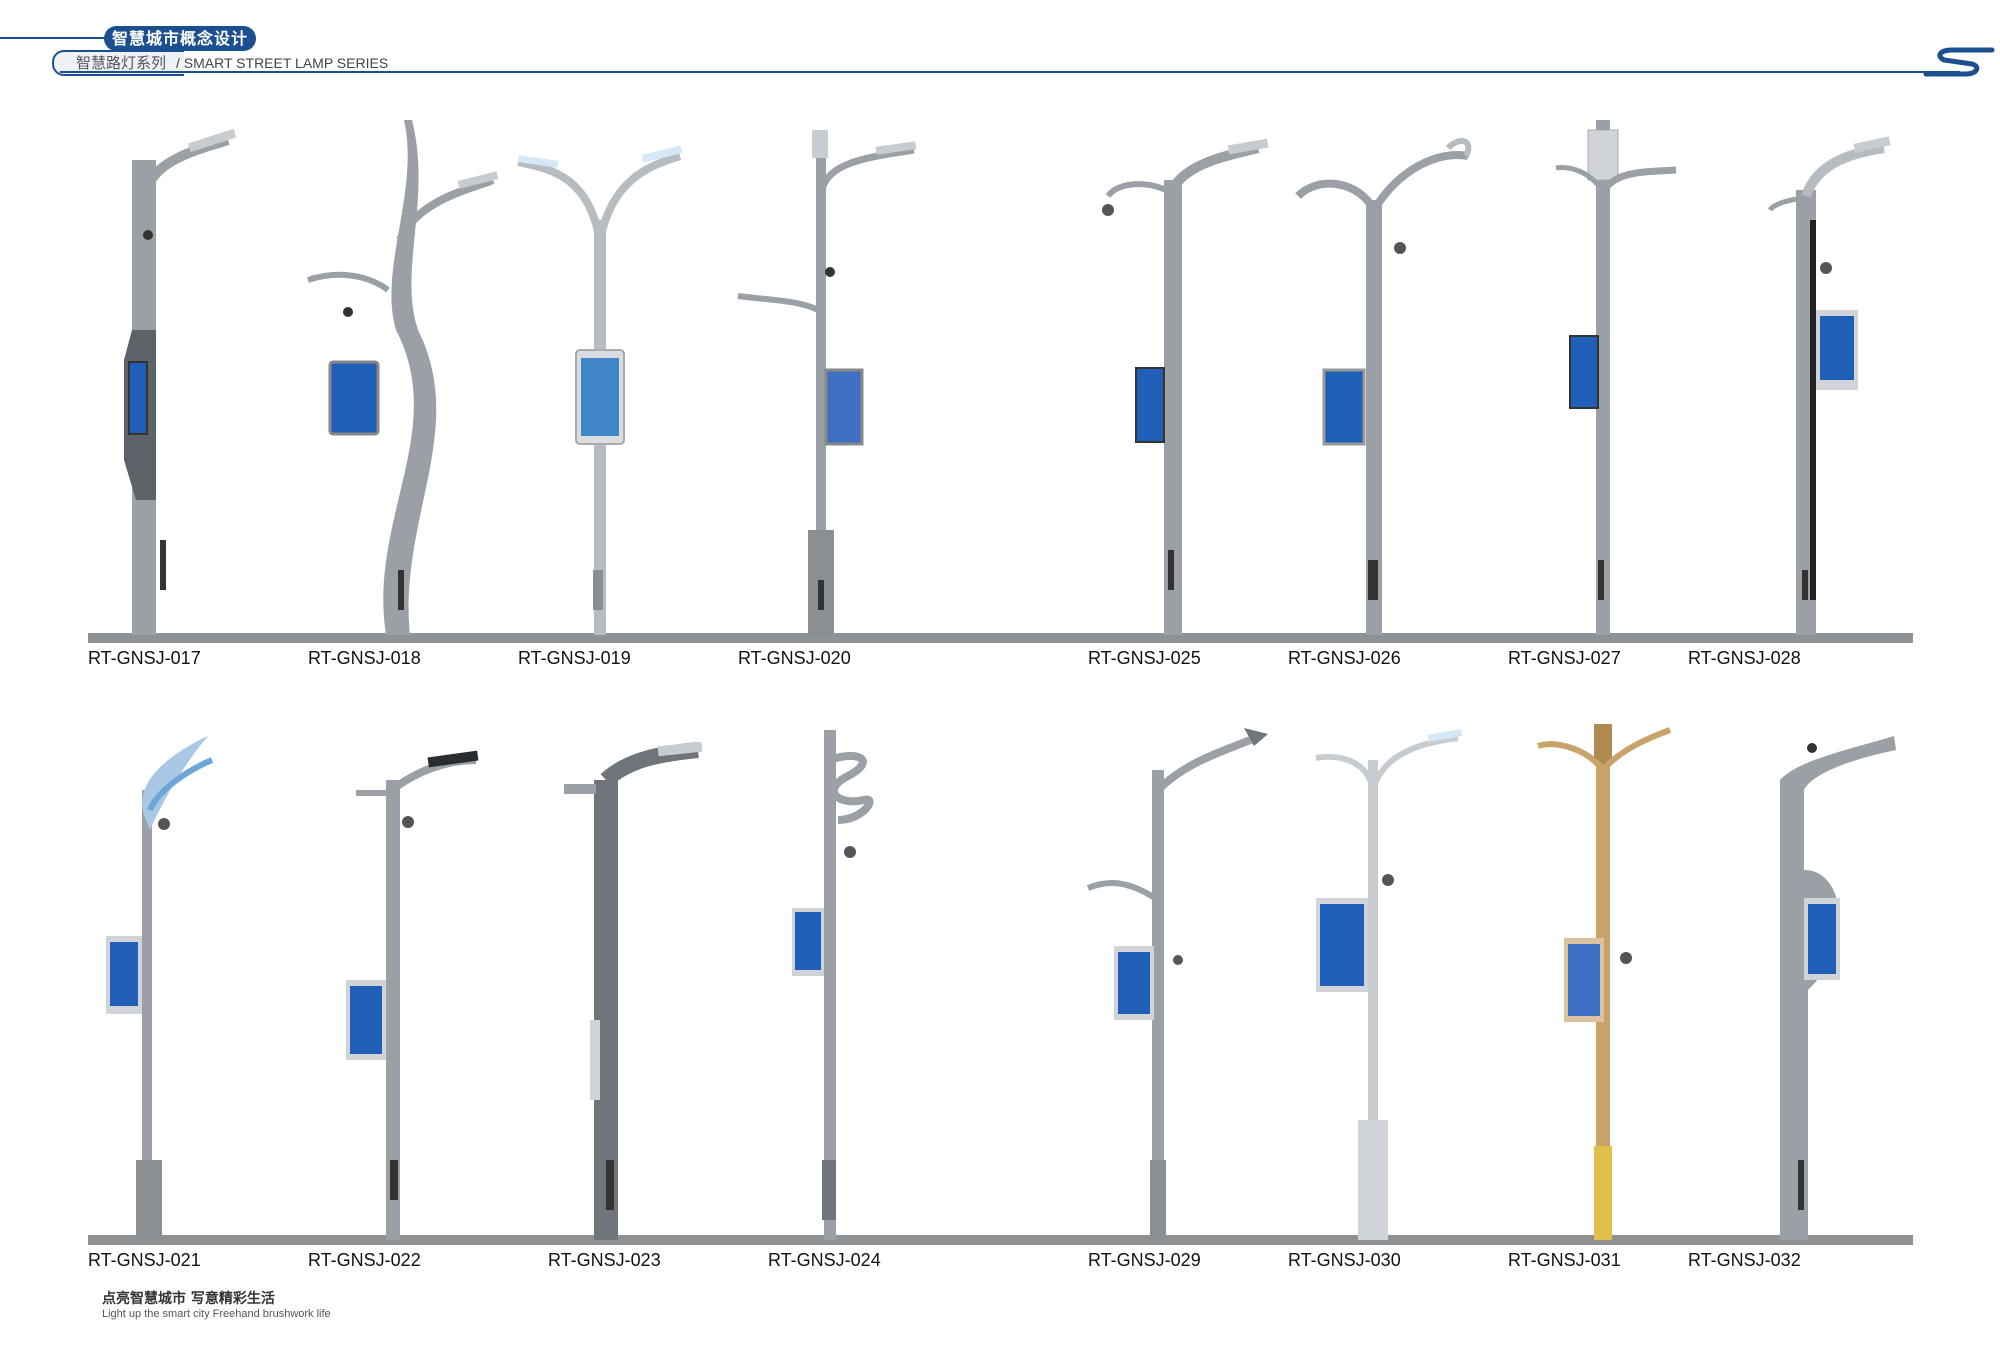 The height and width of the screenshot is (1357, 2000). Describe the element at coordinates (188, 1299) in the screenshot. I see `footer-slogan-cn: 点亮智慧城市 写意精彩生活` at that location.